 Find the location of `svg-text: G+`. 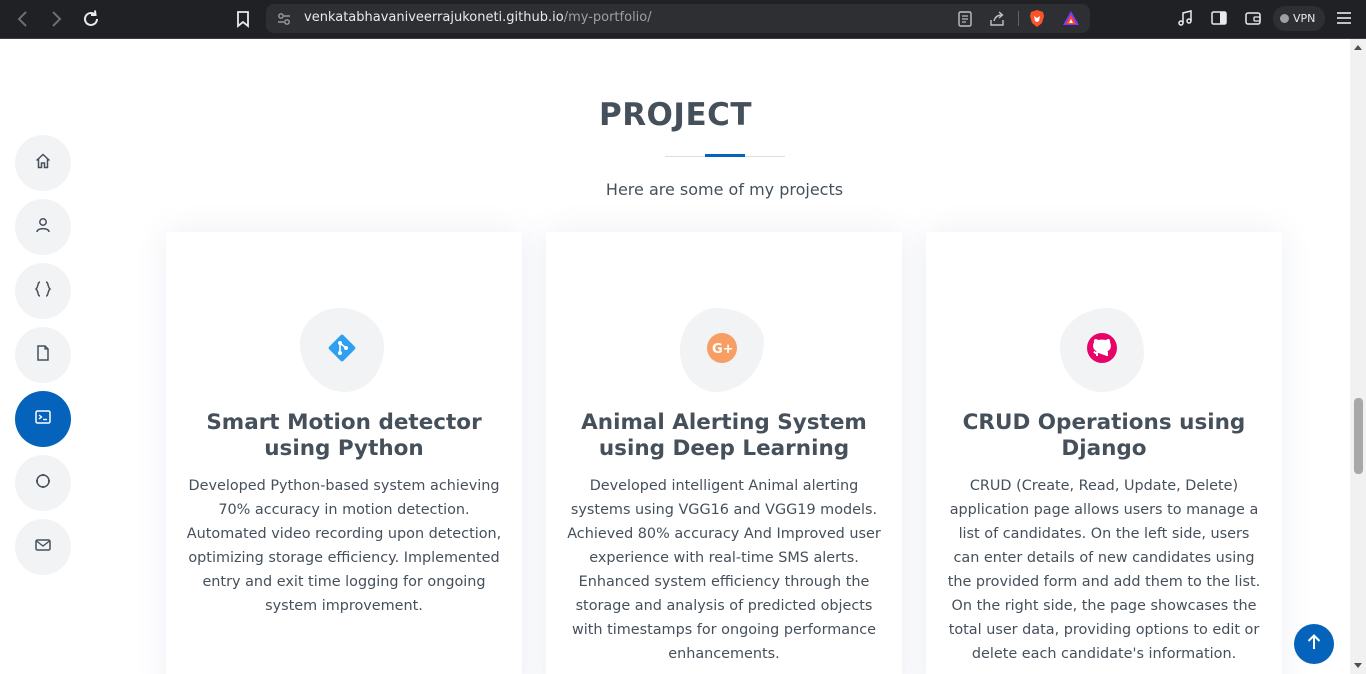

svg-text: G+ is located at coordinates (723, 349).